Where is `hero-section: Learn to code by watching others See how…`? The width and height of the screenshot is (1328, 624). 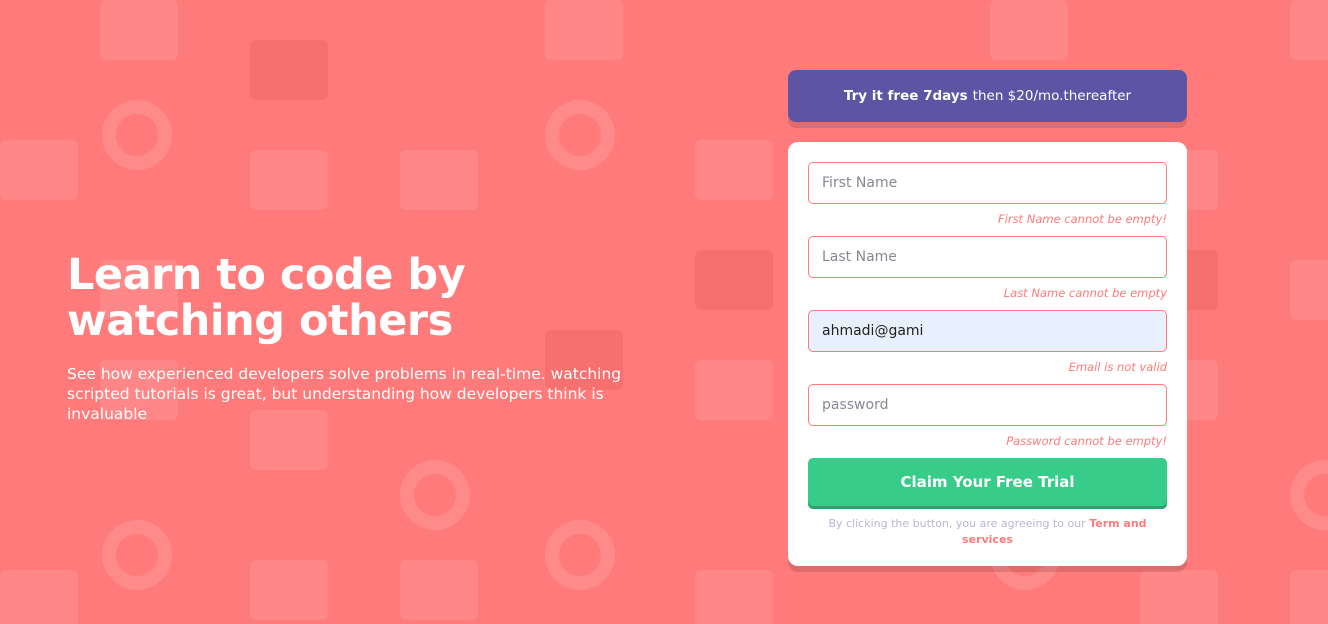
hero-section: Learn to code by watching others See how… is located at coordinates (347, 338).